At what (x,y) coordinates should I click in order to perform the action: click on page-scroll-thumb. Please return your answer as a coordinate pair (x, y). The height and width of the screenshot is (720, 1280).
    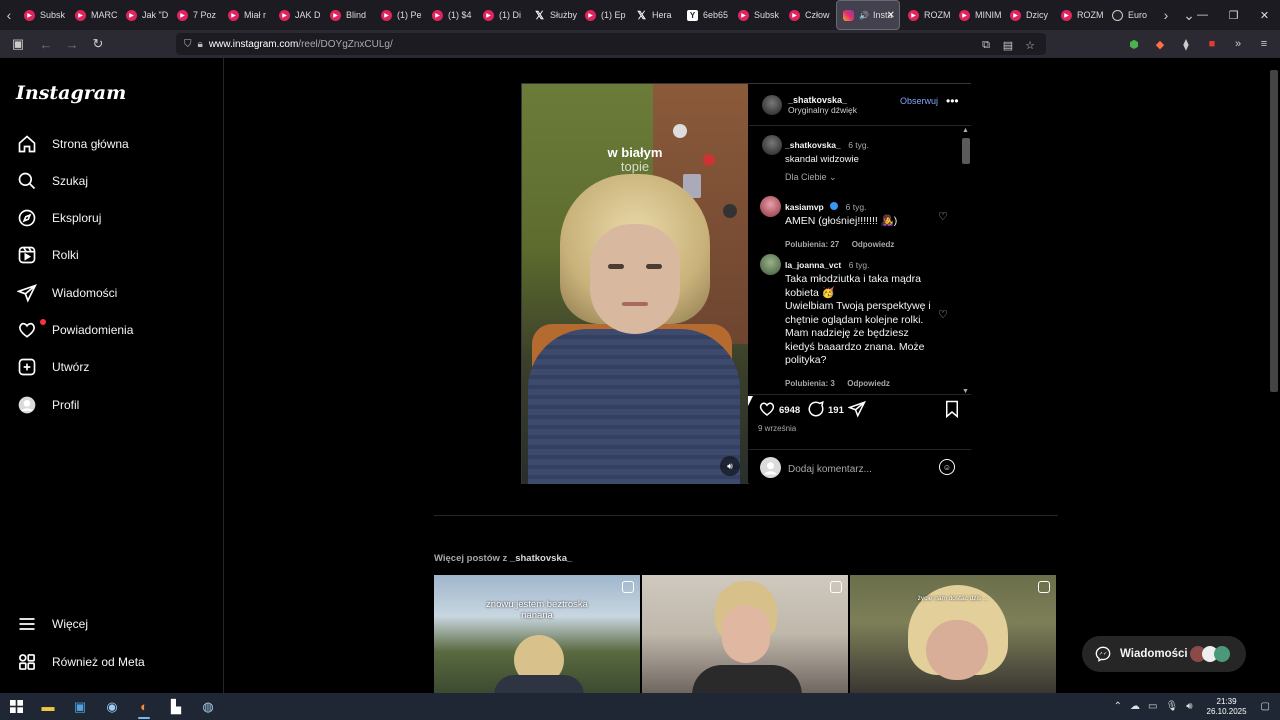
    Looking at the image, I should click on (1274, 231).